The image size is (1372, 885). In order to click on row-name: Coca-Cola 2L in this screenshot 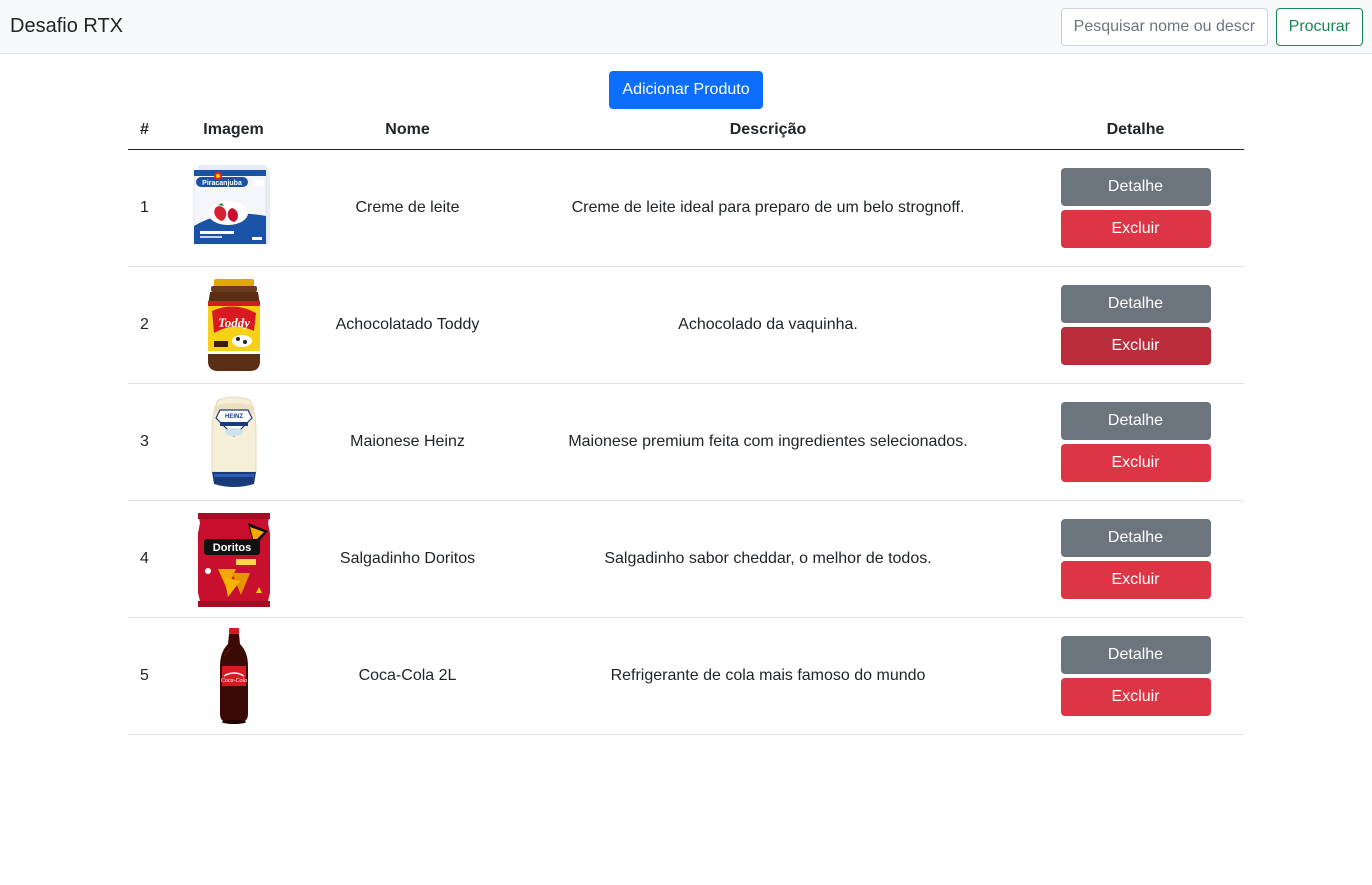, I will do `click(407, 676)`.